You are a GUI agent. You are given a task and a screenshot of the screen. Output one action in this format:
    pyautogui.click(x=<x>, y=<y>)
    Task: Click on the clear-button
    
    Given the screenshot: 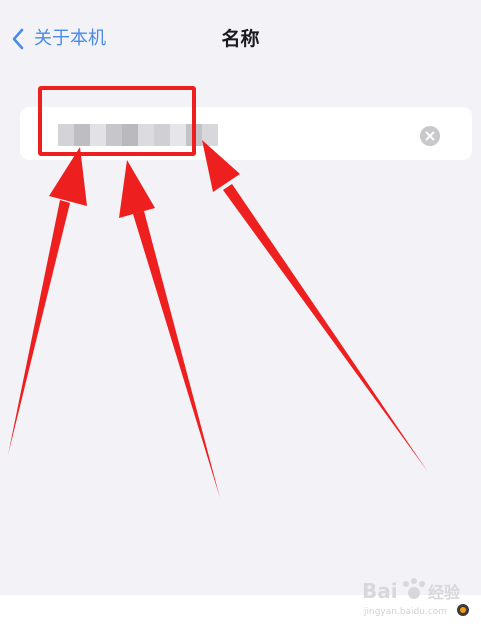 What is the action you would take?
    pyautogui.click(x=430, y=136)
    